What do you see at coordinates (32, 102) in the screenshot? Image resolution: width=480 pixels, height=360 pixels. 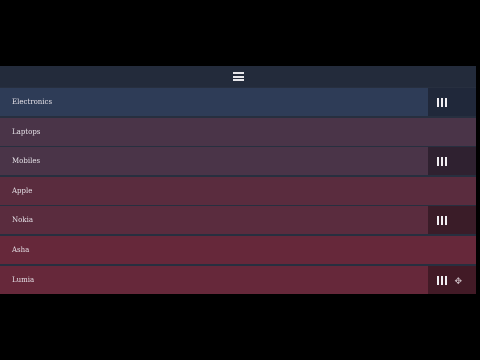 I see `list-item-label: Electronics` at bounding box center [32, 102].